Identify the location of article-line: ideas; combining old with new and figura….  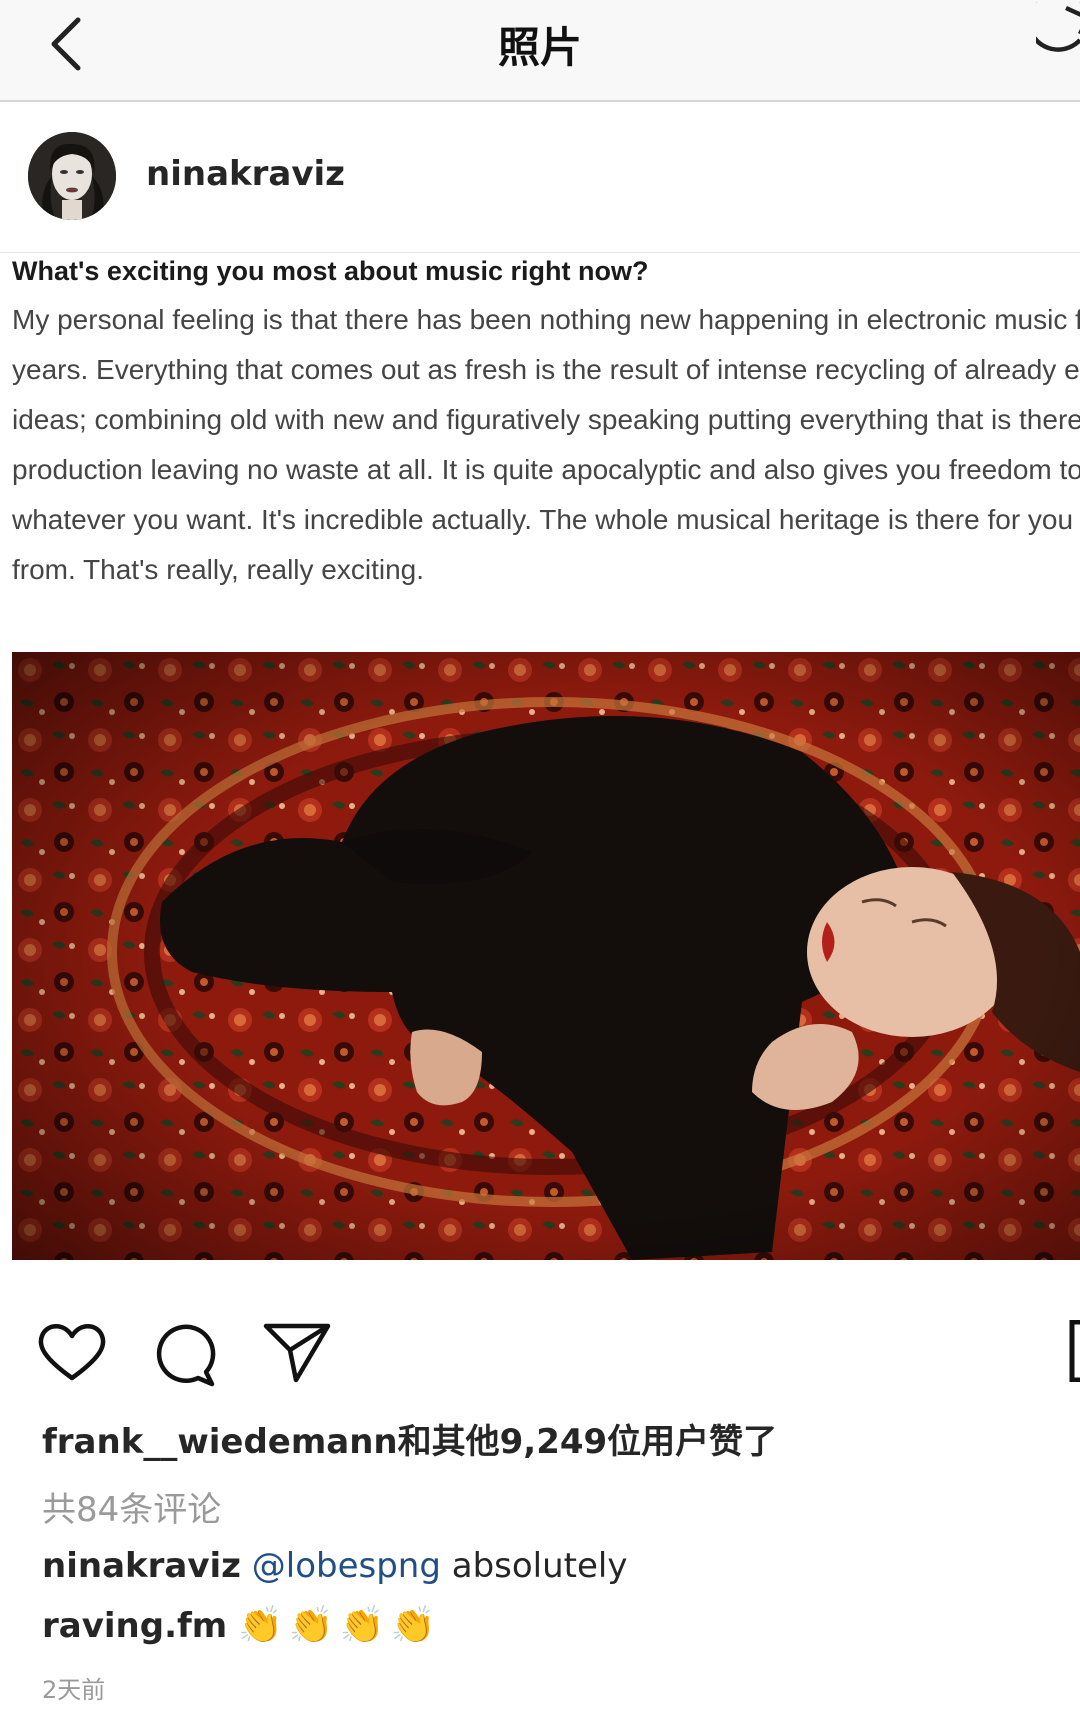
(546, 419).